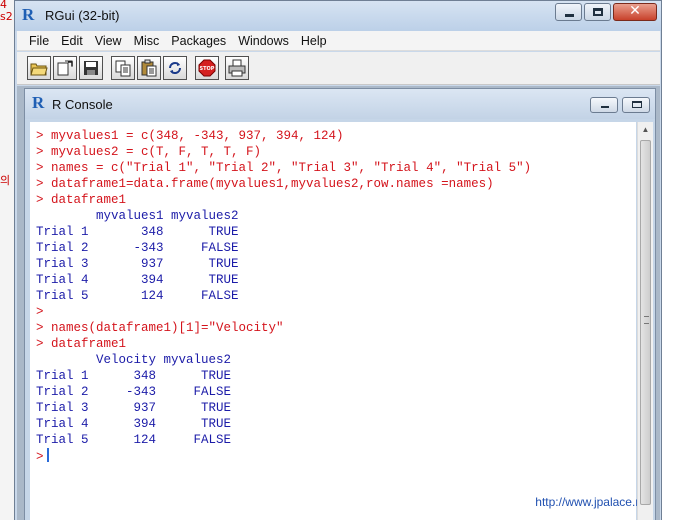 The height and width of the screenshot is (520, 680). I want to click on open-folder-icon, so click(39, 69).